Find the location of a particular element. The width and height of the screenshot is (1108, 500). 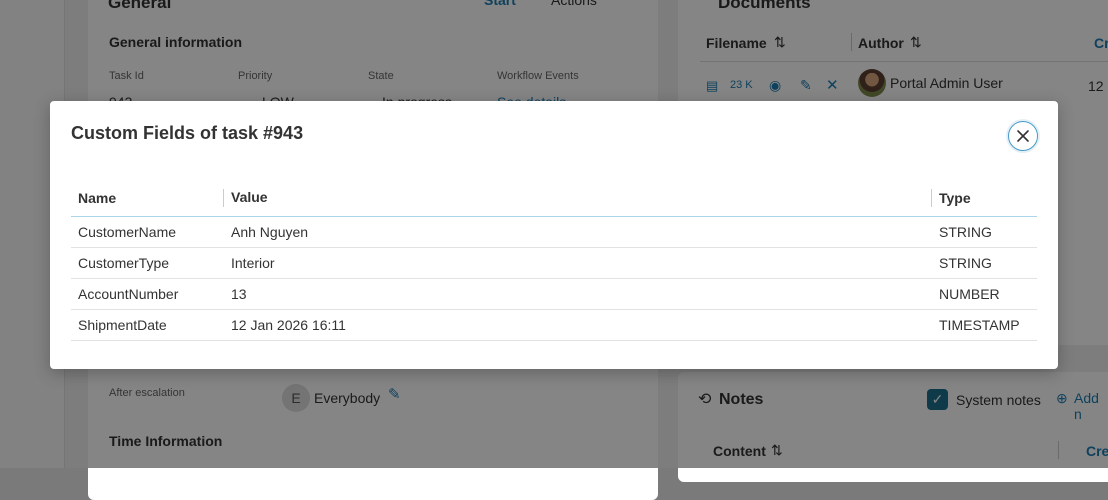

table-row: CustomerType Interior STRING is located at coordinates (554, 263).